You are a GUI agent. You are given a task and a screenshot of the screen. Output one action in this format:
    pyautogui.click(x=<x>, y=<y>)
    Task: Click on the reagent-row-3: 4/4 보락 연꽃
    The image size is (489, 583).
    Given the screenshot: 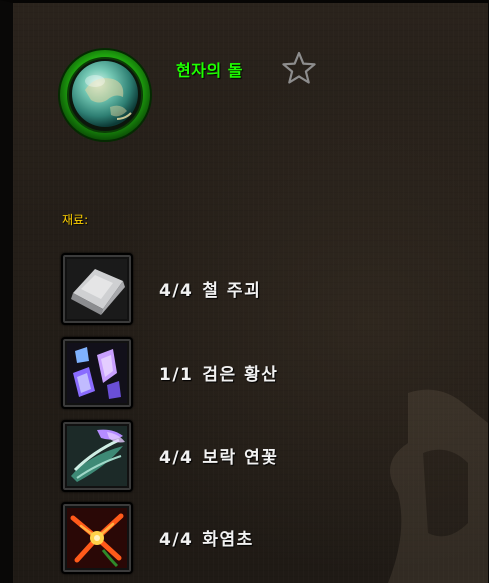 What is the action you would take?
    pyautogui.click(x=211, y=456)
    